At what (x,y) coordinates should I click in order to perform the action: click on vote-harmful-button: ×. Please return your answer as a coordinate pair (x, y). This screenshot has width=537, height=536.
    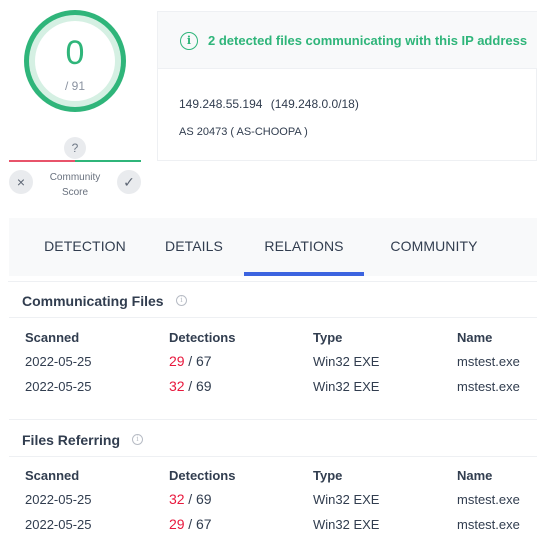
    Looking at the image, I should click on (21, 182).